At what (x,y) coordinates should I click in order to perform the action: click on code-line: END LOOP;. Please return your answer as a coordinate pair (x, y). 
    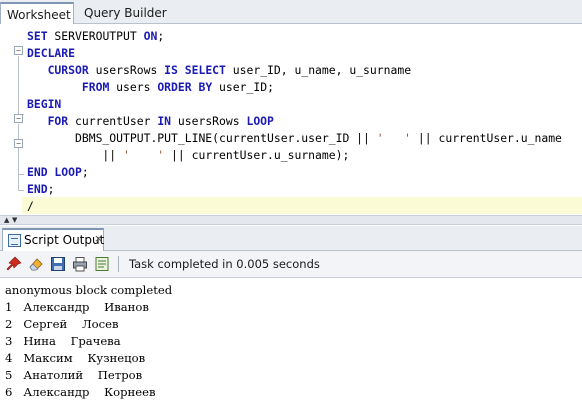
    Looking at the image, I should click on (294, 172).